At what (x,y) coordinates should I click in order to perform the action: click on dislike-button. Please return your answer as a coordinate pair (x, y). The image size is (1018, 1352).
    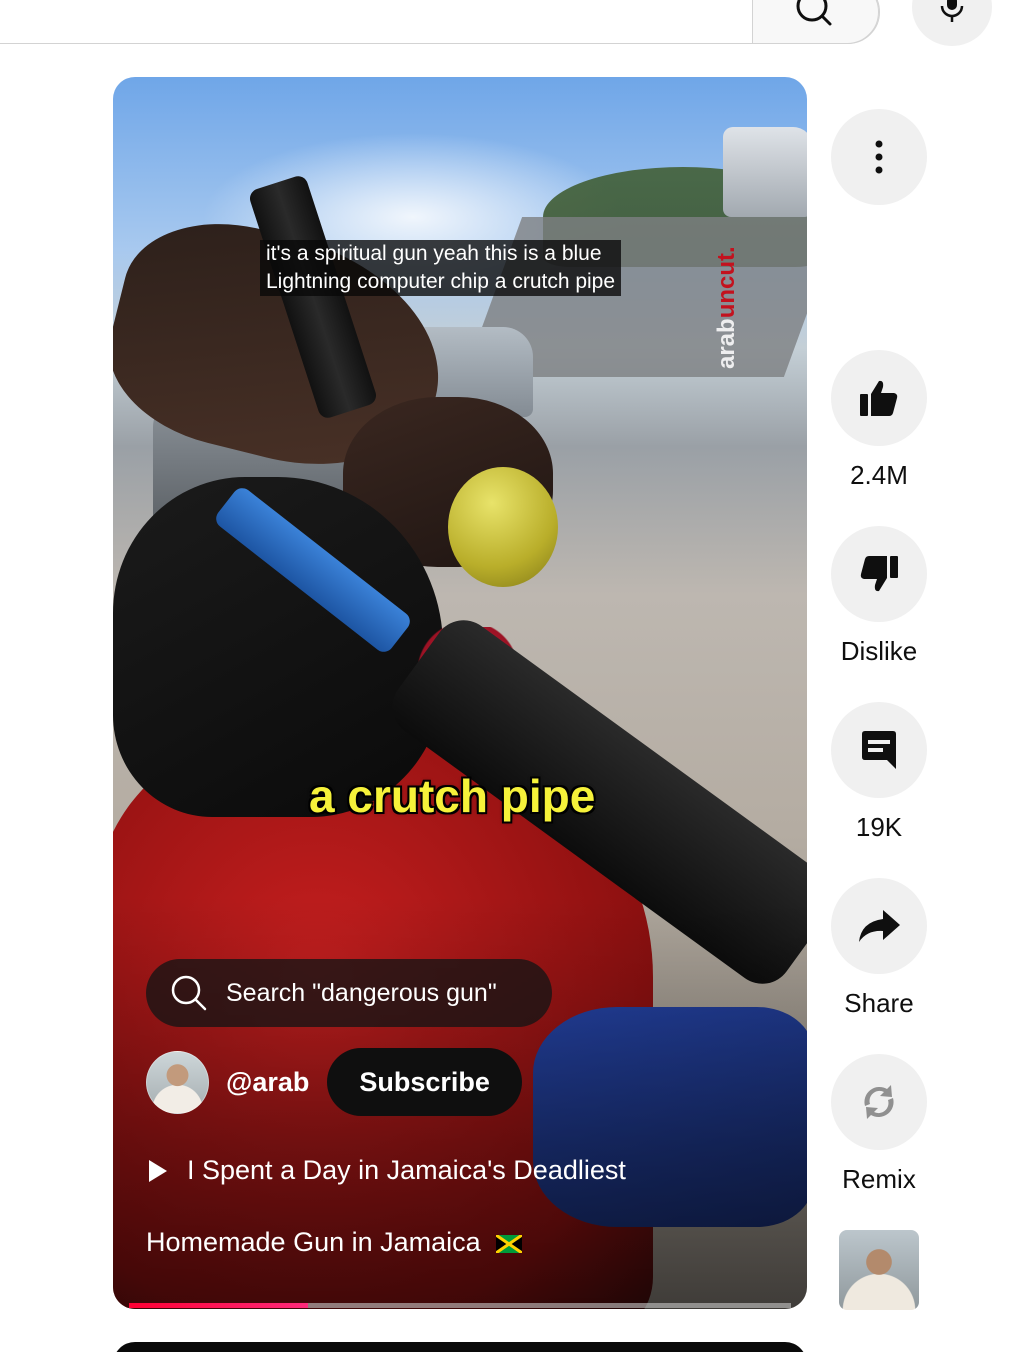
    Looking at the image, I should click on (879, 574).